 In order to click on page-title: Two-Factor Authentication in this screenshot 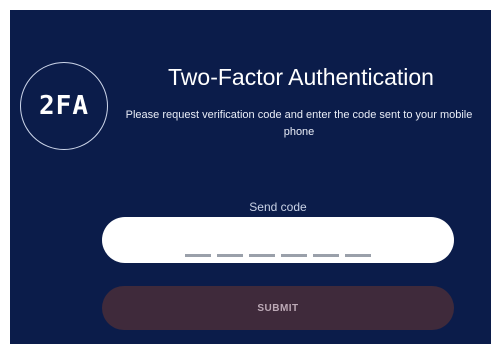, I will do `click(301, 77)`.